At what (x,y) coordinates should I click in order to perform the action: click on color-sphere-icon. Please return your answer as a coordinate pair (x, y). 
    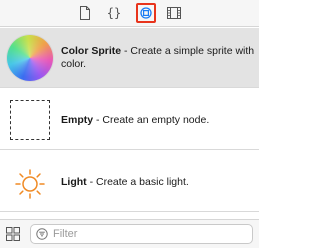
    Looking at the image, I should click on (30, 58).